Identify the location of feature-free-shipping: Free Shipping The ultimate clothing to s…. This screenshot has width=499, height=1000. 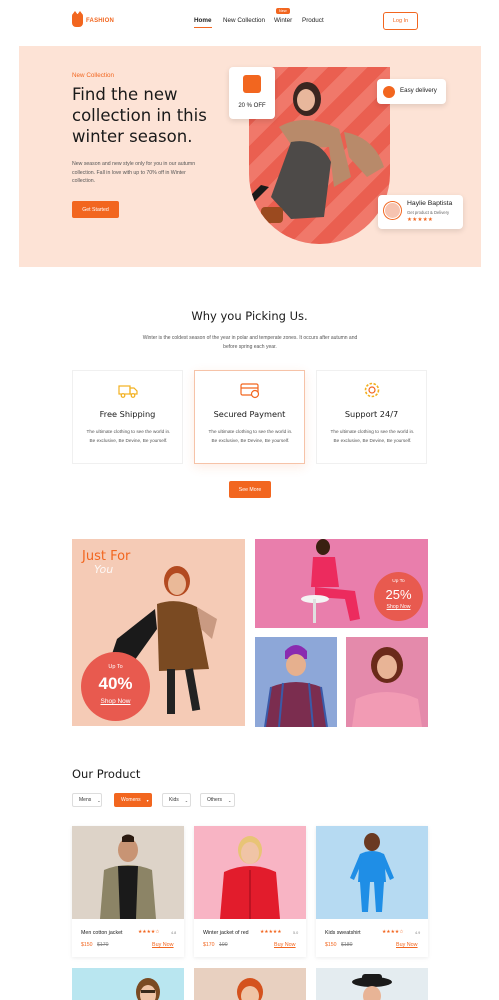
(127, 417).